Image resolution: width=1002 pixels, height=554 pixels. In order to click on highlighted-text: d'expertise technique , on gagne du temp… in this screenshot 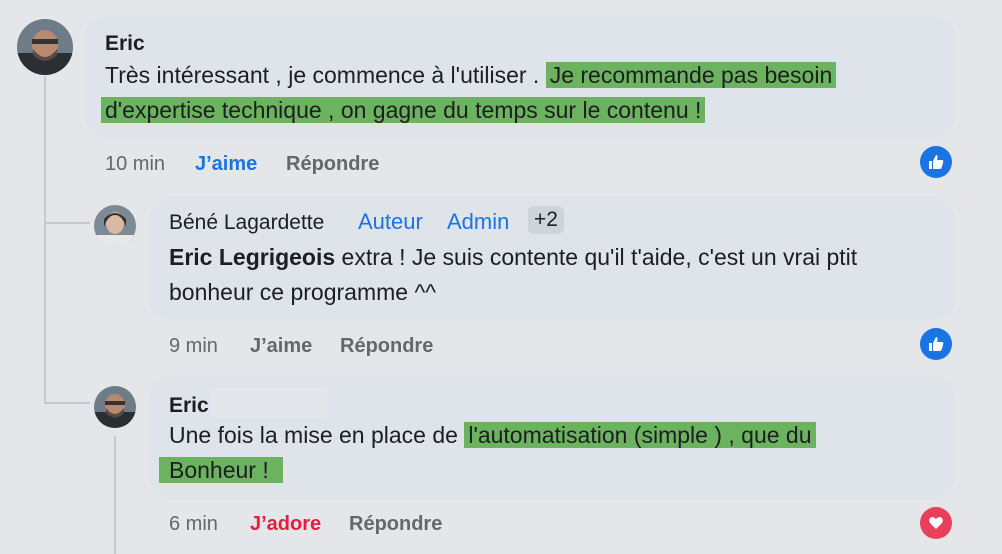, I will do `click(403, 110)`.